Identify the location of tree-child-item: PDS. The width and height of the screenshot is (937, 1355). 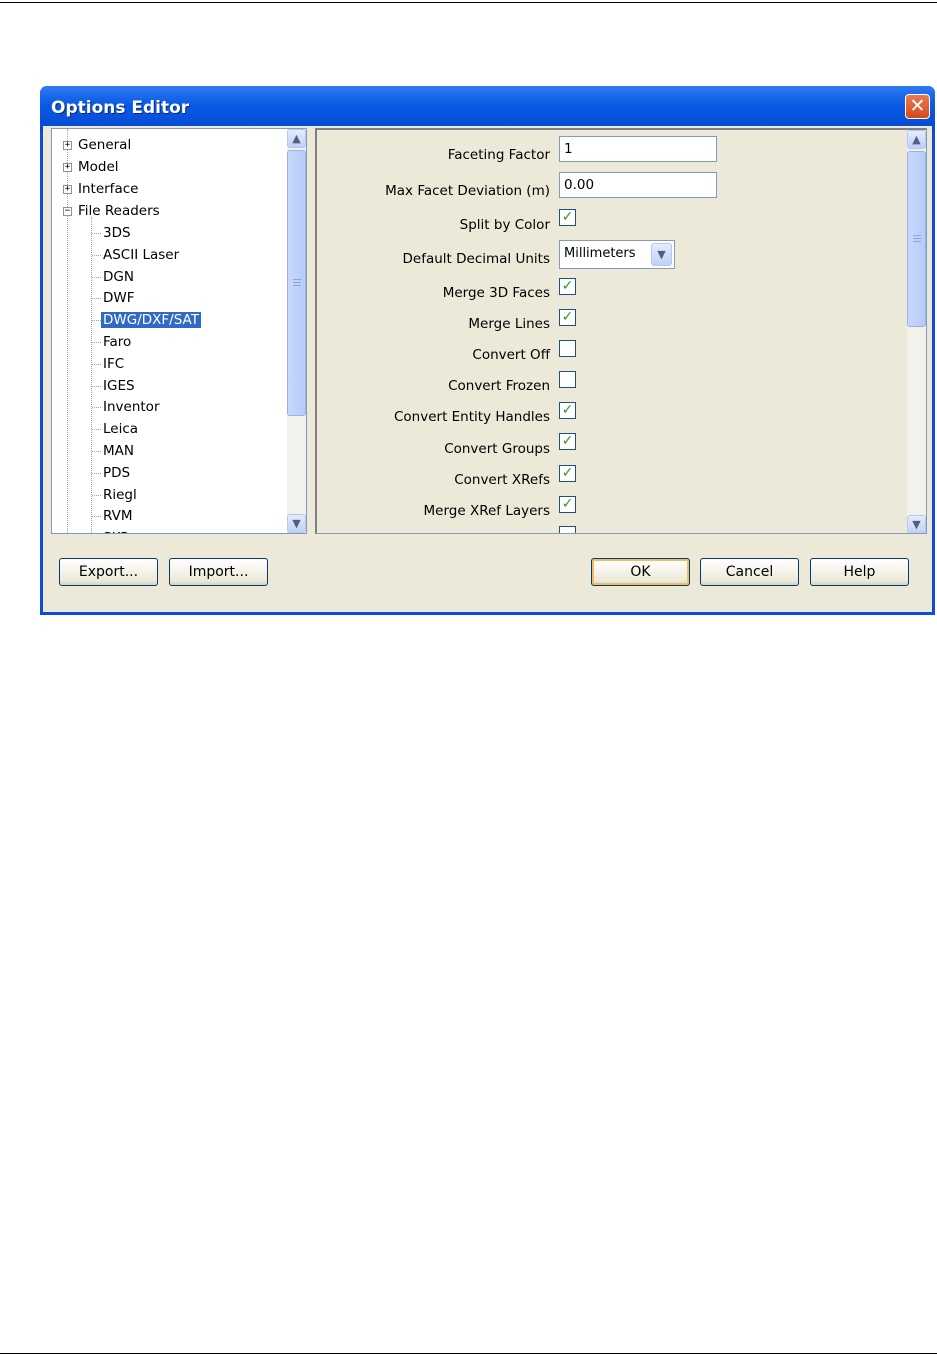
(116, 473).